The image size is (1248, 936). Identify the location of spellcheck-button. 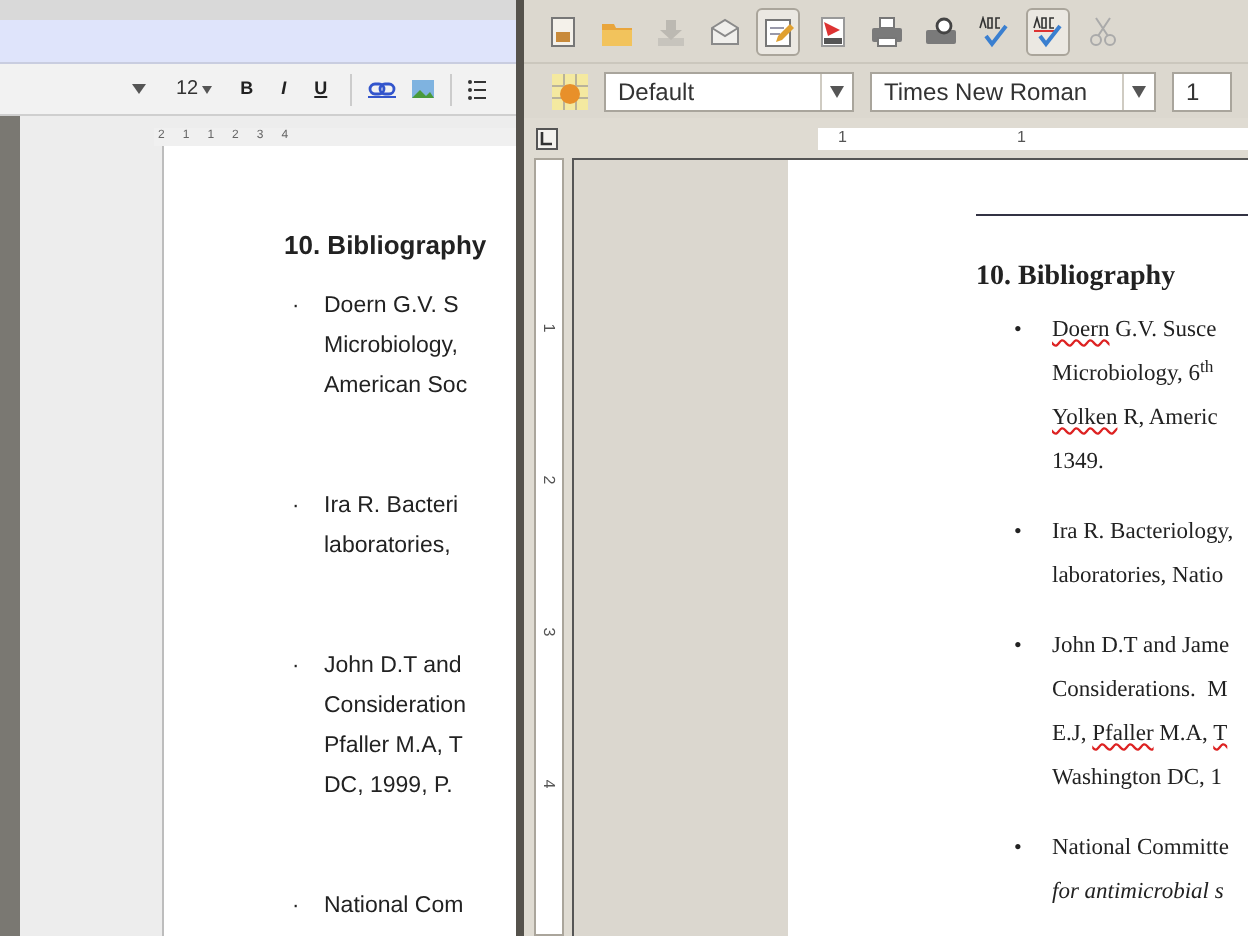
(1048, 31).